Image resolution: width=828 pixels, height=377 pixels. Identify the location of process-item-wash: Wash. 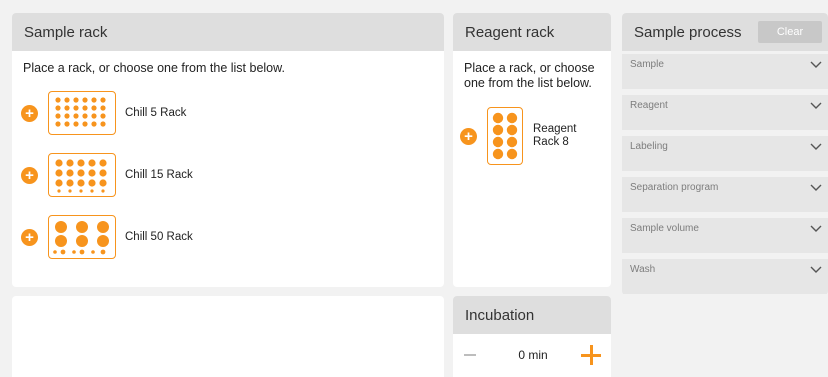
(725, 276).